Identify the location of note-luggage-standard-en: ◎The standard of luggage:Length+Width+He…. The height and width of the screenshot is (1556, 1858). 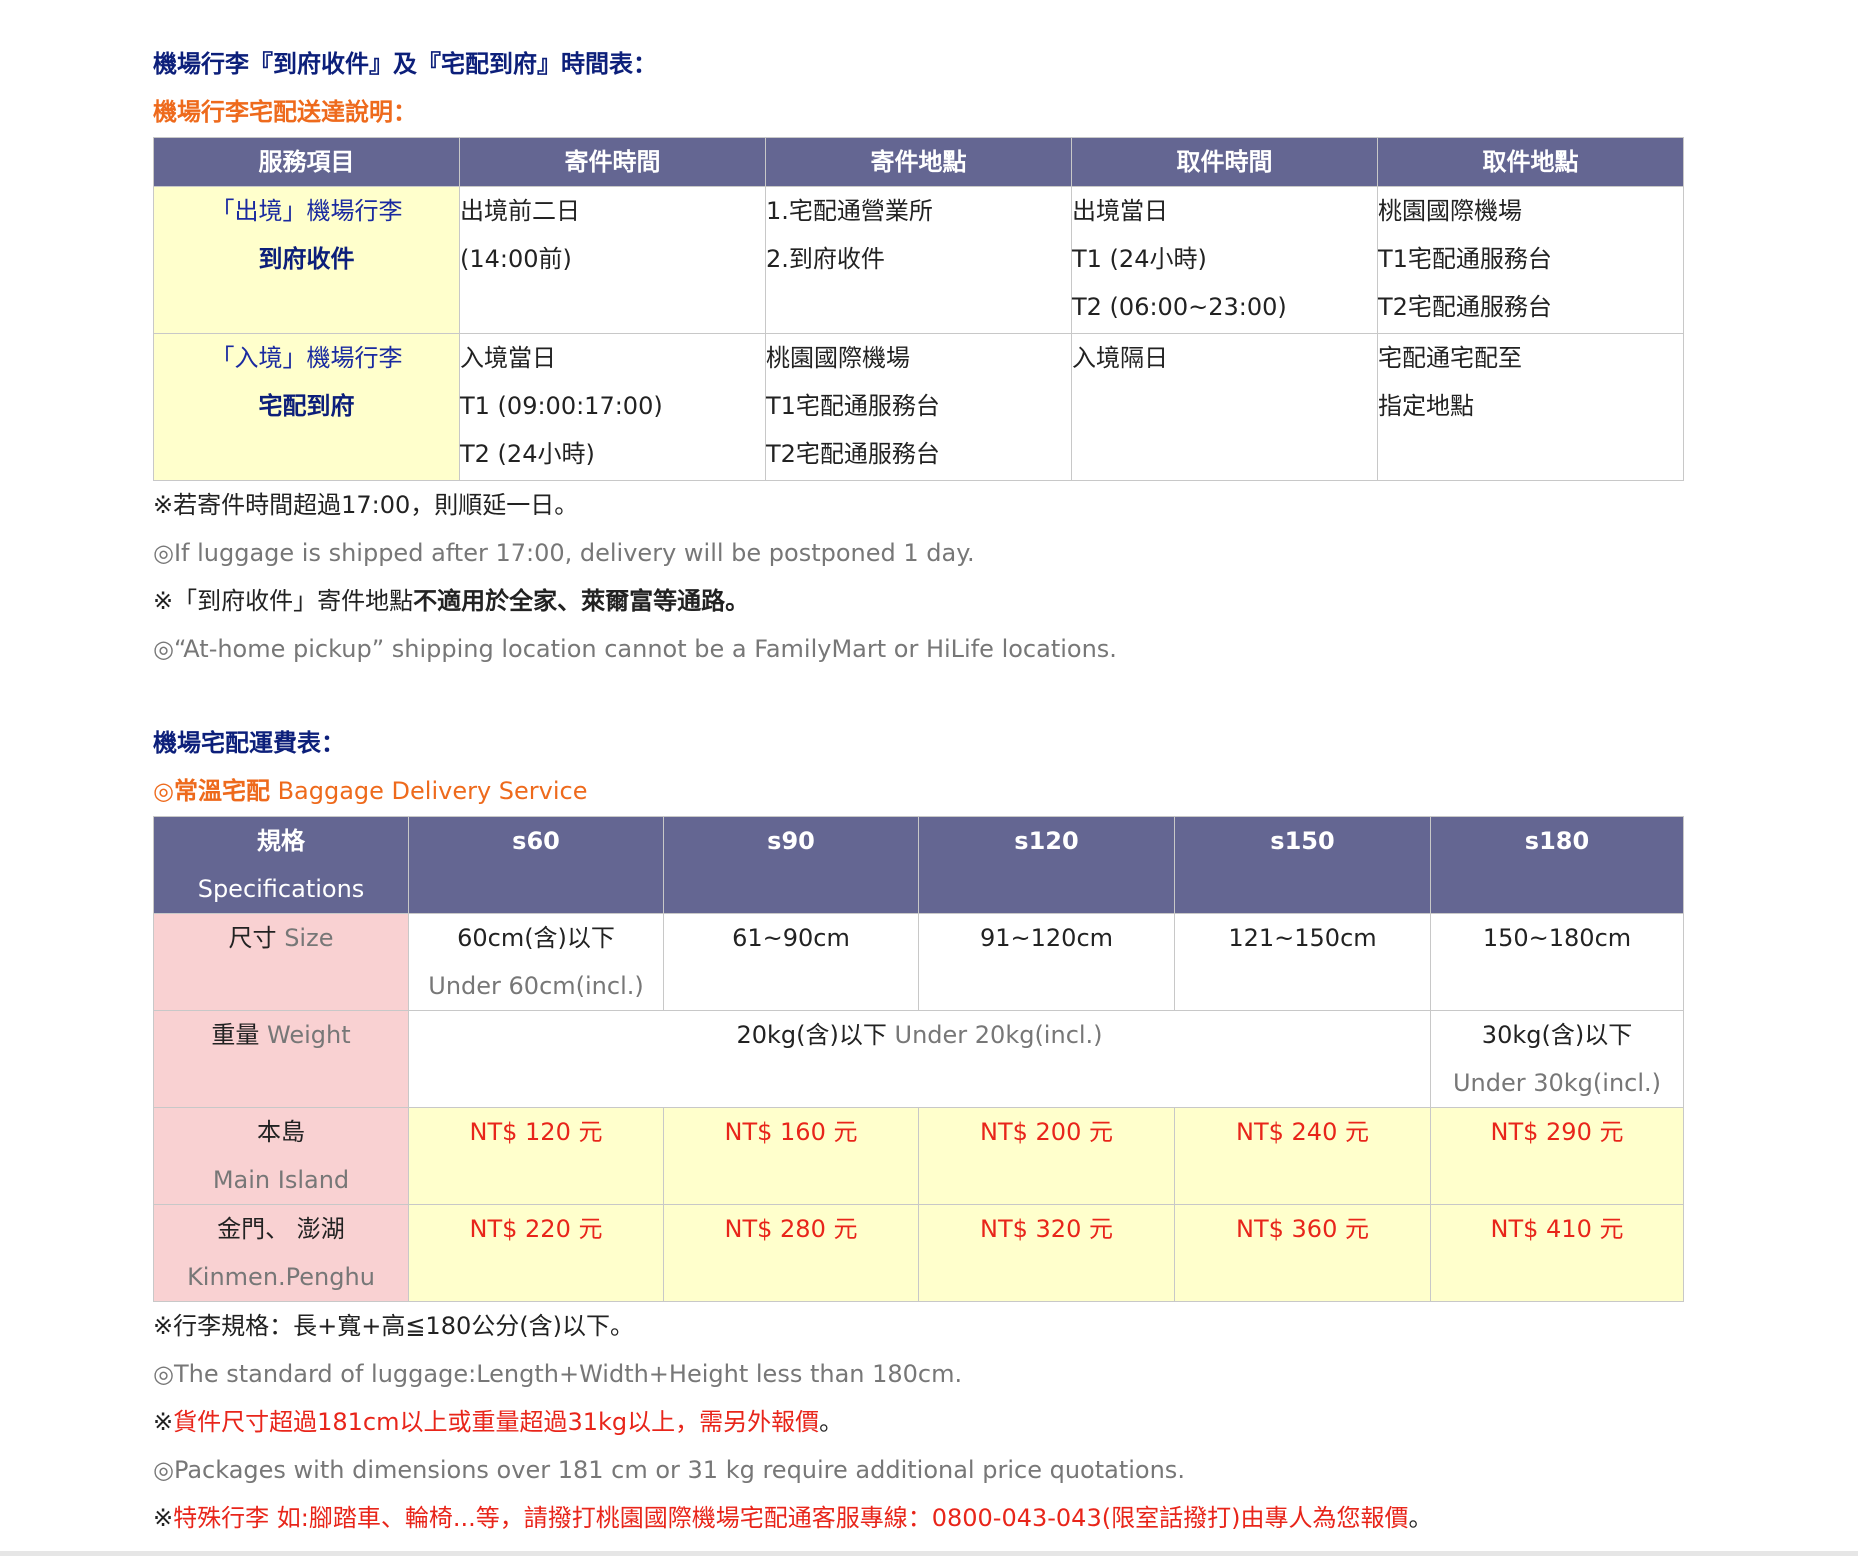
(558, 1374).